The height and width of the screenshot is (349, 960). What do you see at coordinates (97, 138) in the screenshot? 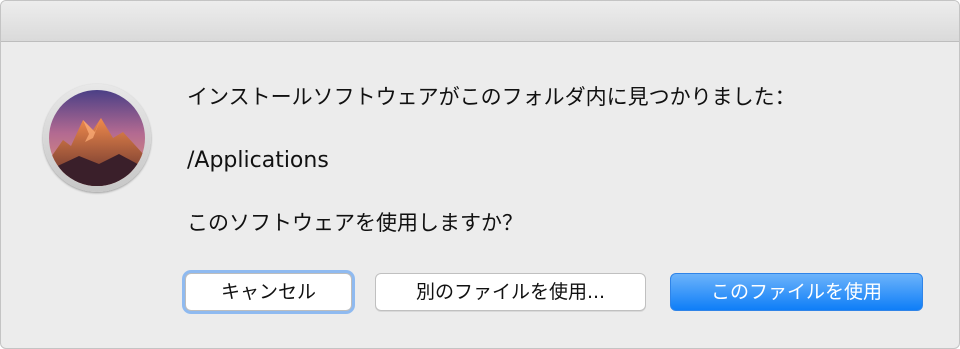
I see `macos-sierra-icon` at bounding box center [97, 138].